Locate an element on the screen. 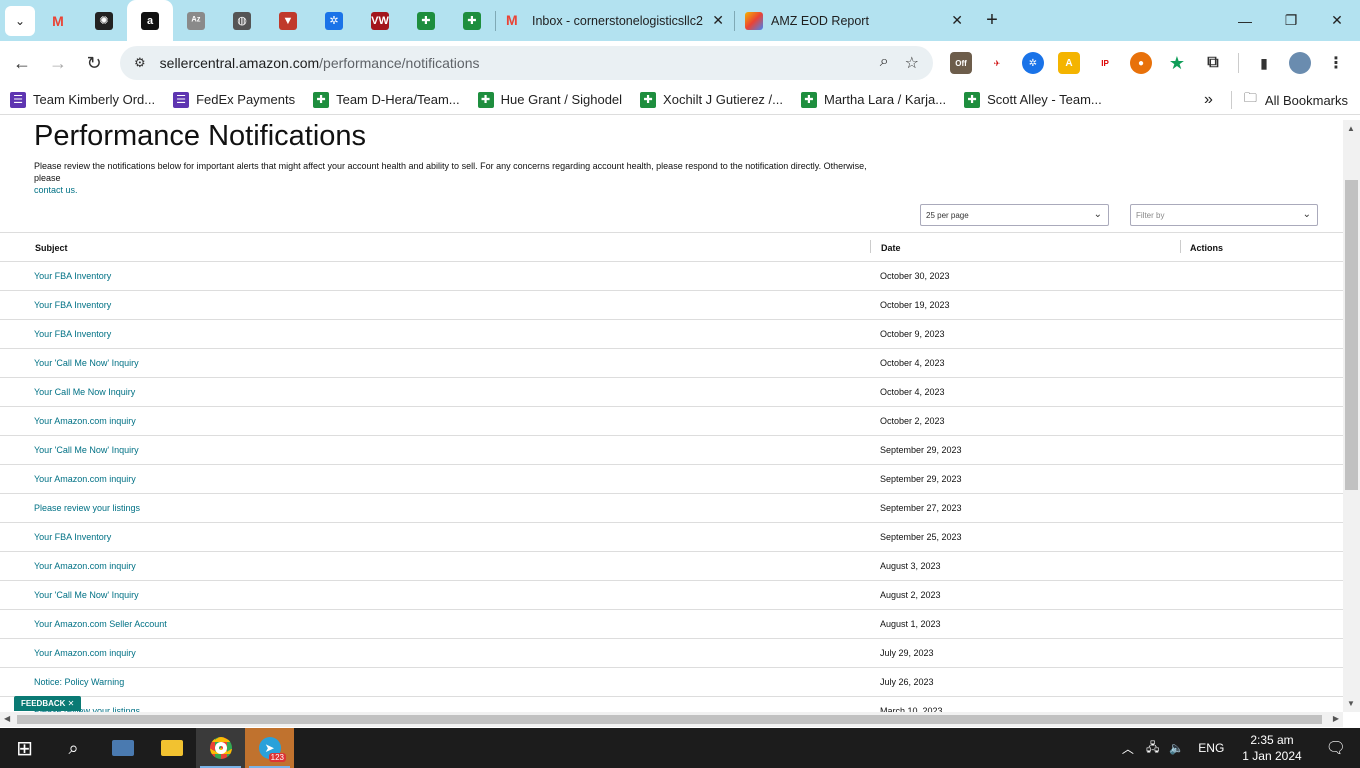  pinned-tab-vpn: ▼ is located at coordinates (288, 20).